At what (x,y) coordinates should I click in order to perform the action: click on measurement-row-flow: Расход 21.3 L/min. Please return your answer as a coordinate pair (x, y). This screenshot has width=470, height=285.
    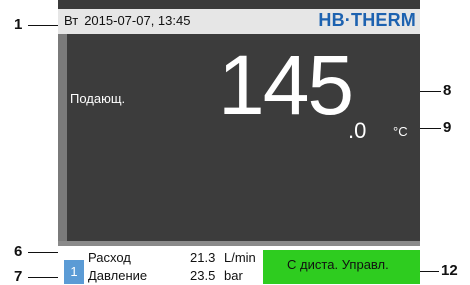
    Looking at the image, I should click on (173, 259).